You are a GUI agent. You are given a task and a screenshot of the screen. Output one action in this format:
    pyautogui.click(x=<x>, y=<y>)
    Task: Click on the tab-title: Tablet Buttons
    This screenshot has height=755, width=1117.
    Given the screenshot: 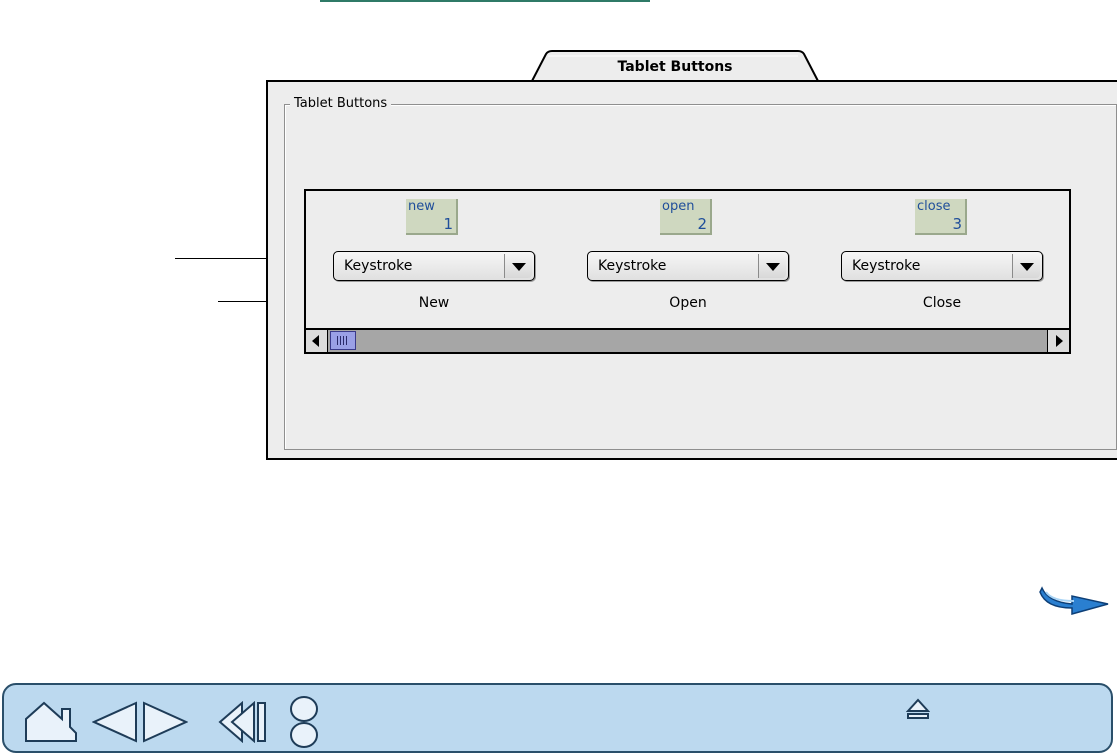 What is the action you would take?
    pyautogui.click(x=675, y=67)
    